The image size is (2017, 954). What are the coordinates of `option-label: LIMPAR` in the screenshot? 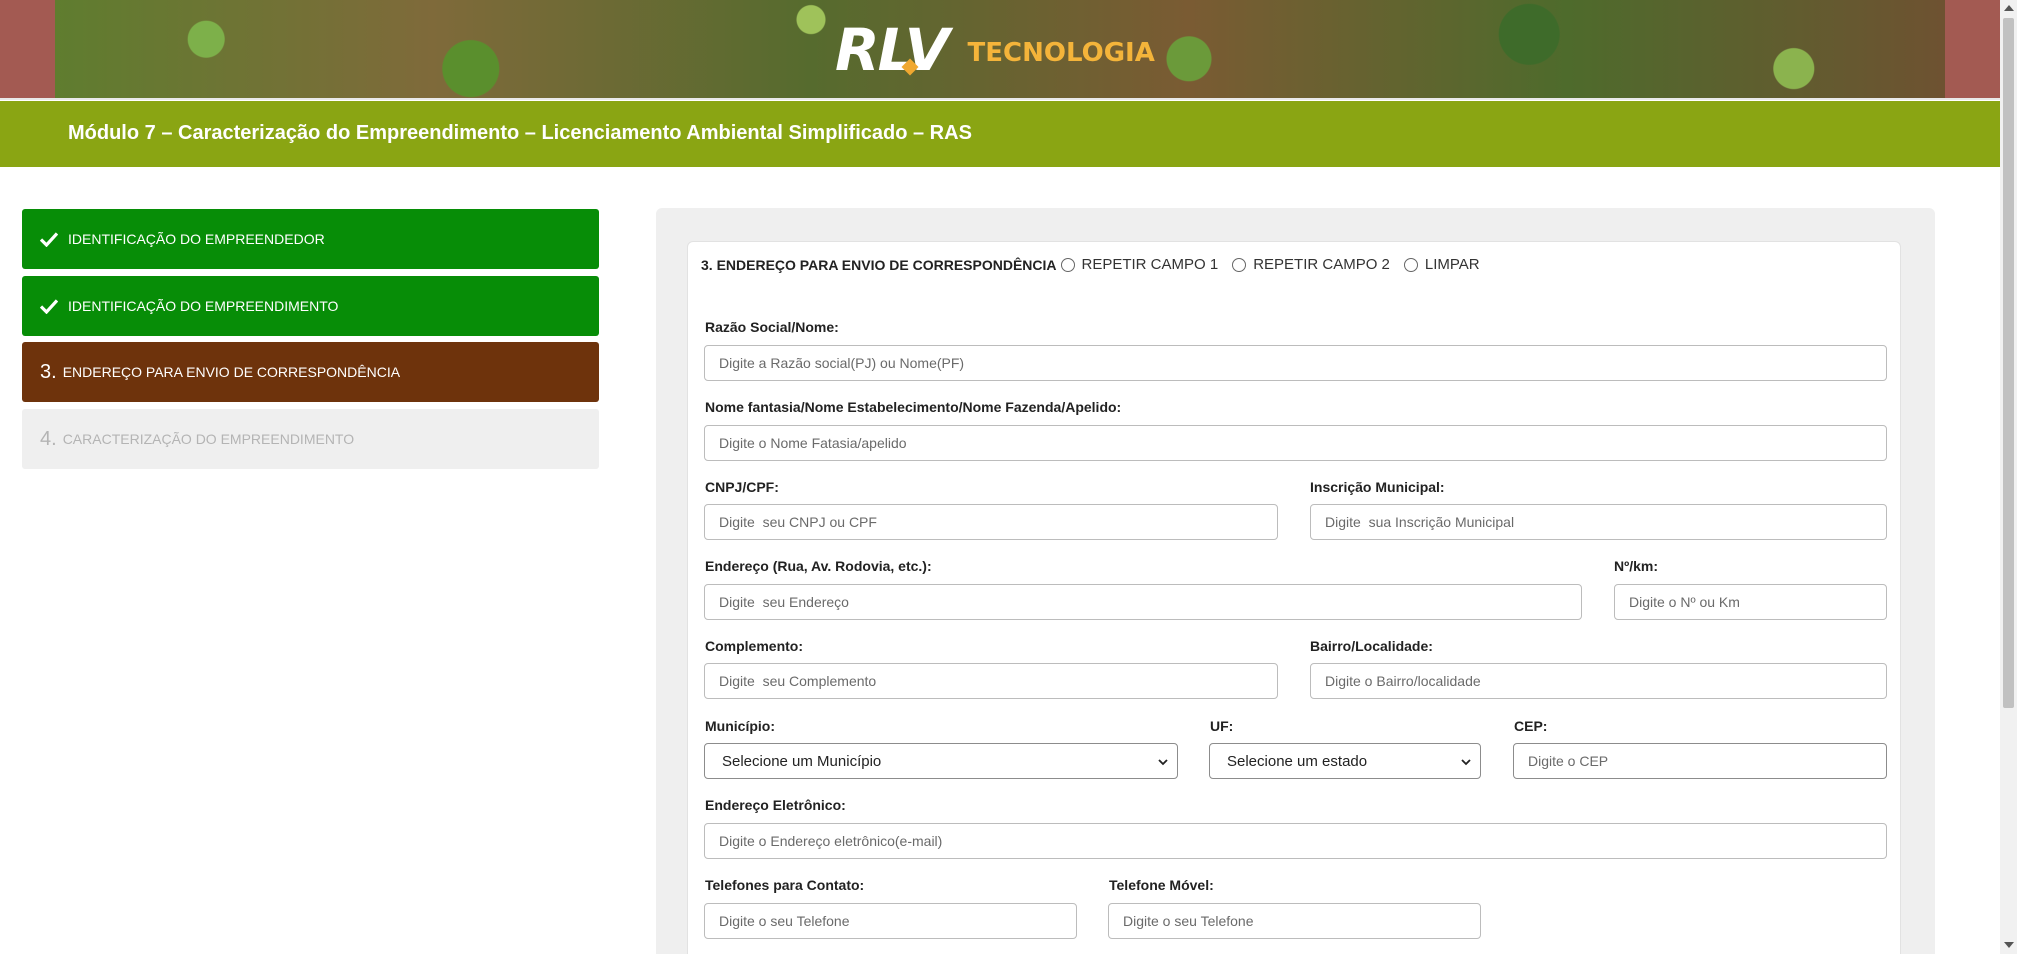 It's located at (1452, 264).